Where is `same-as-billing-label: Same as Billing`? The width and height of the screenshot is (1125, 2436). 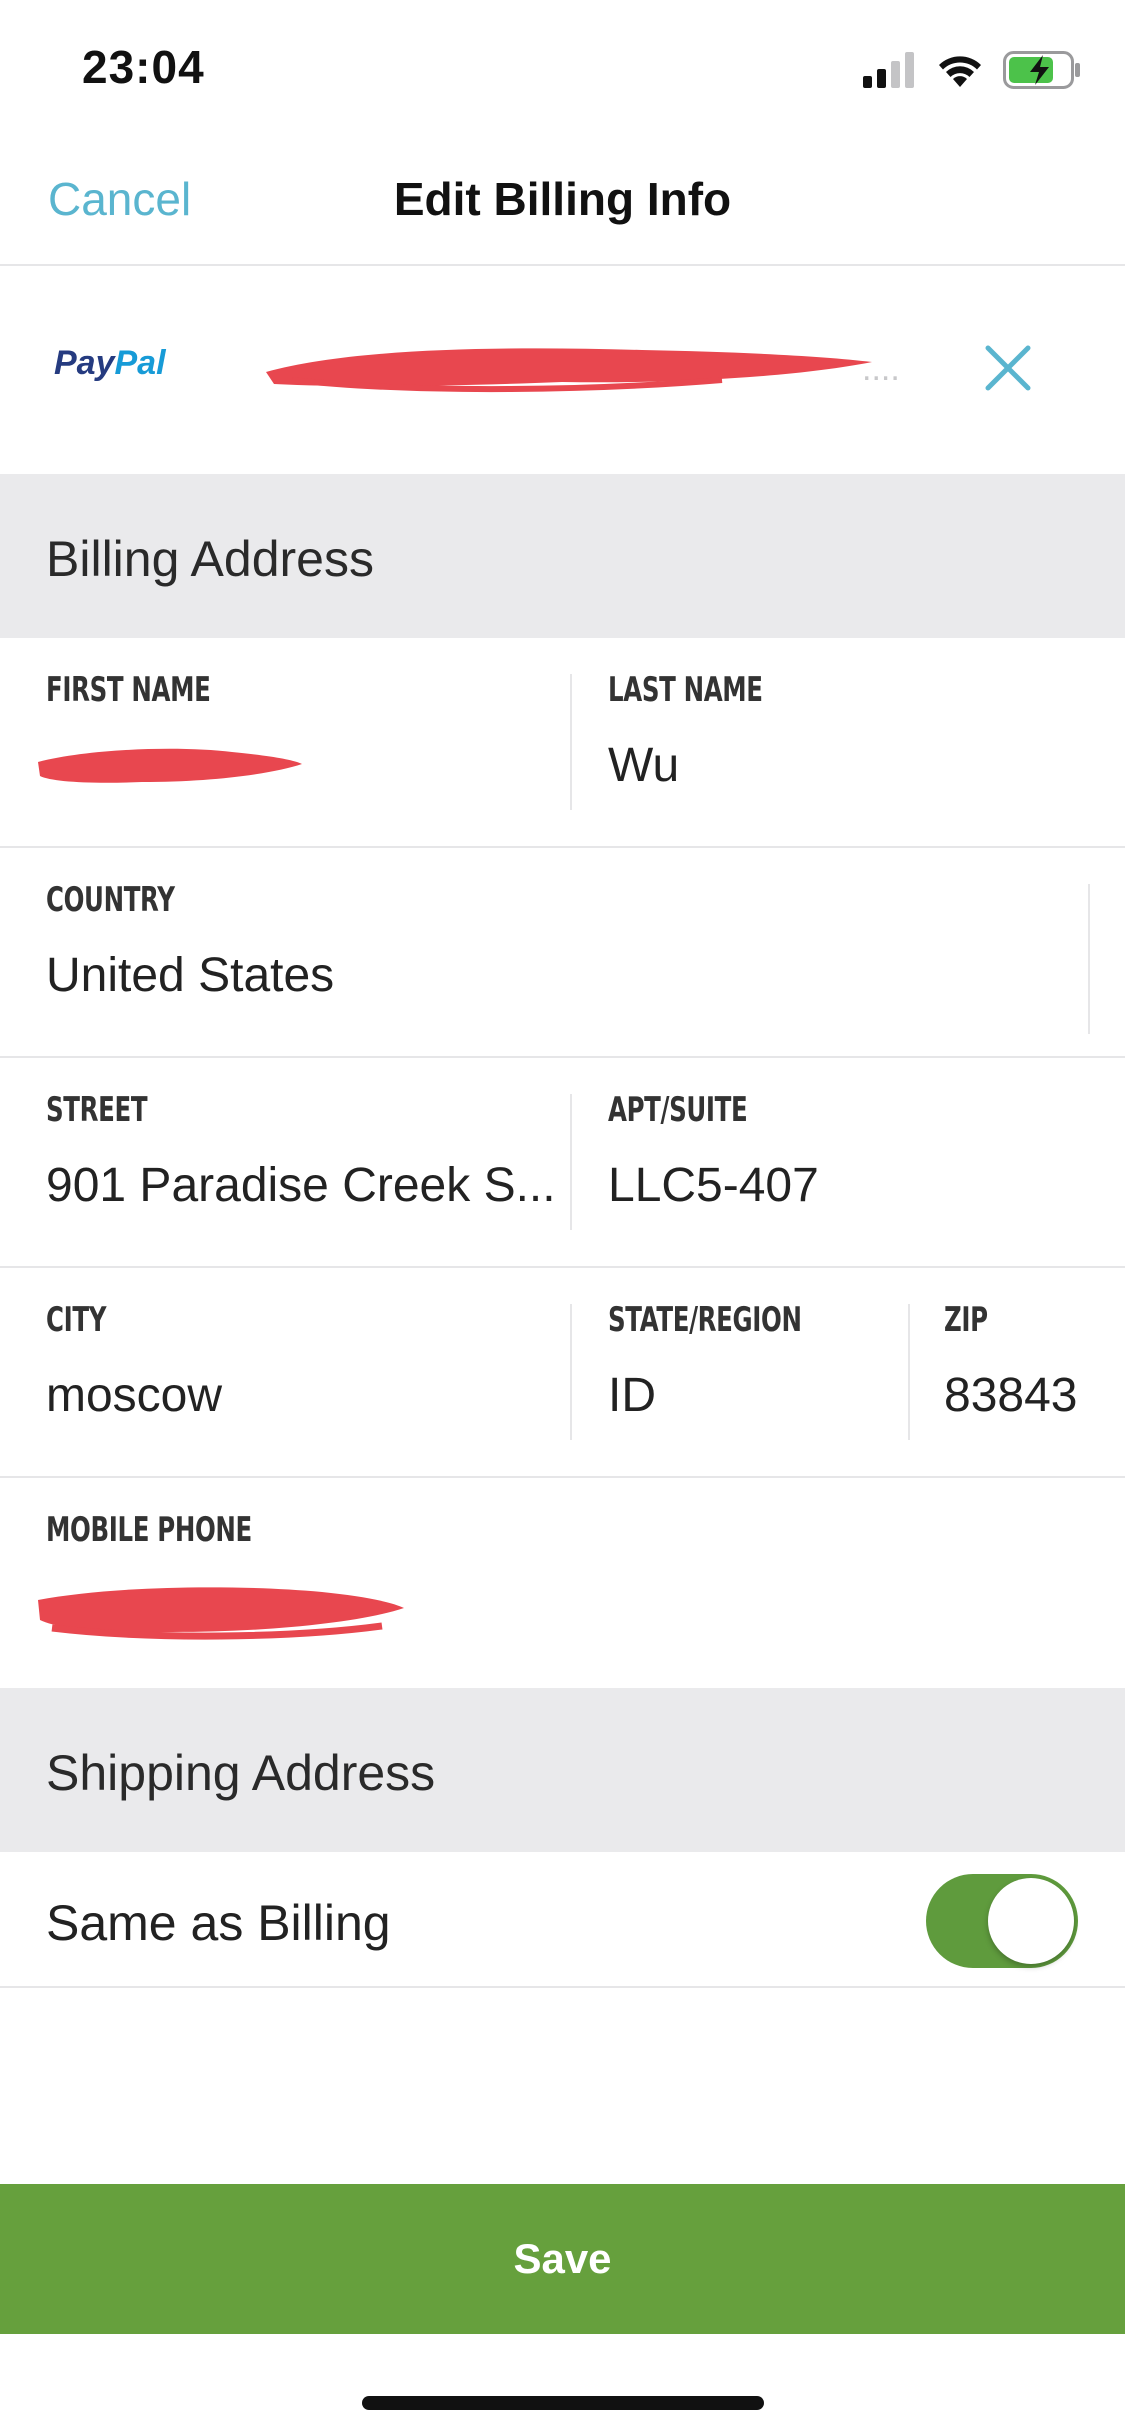 same-as-billing-label: Same as Billing is located at coordinates (218, 1923).